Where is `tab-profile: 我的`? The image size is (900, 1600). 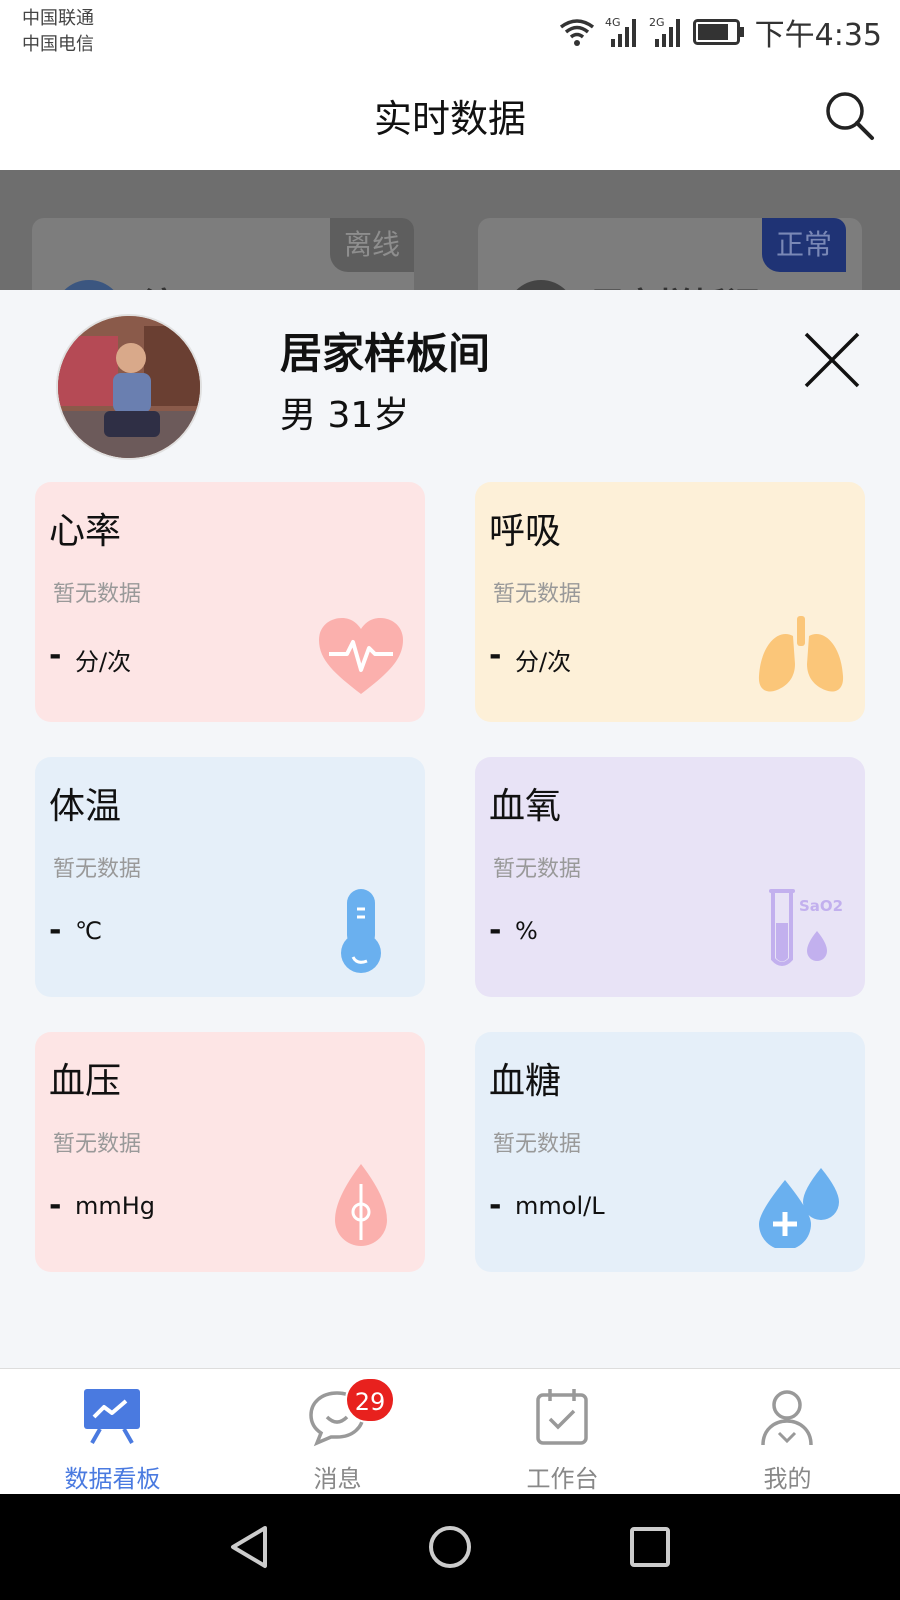
tab-profile: 我的 is located at coordinates (787, 1432).